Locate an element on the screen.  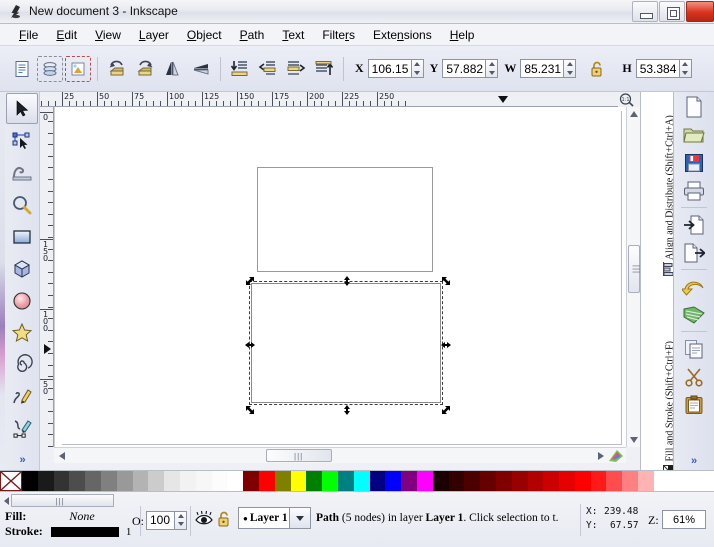
raise-button is located at coordinates (296, 69).